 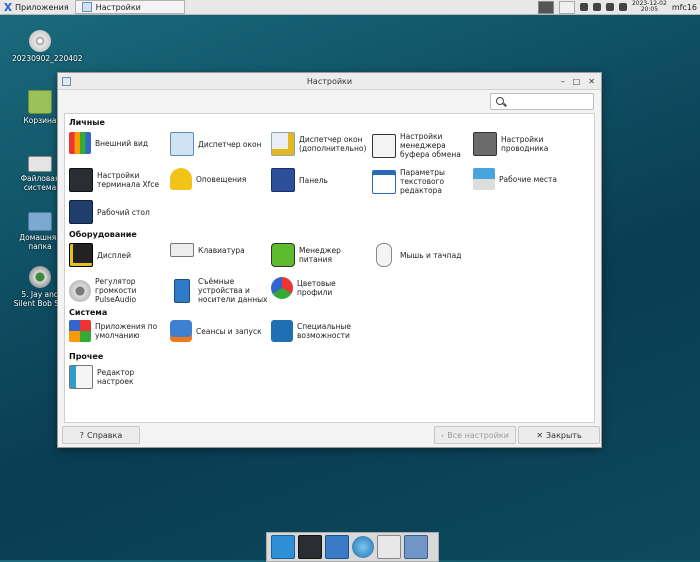 I want to click on item-window-manager-tweaks: Диспетчер окон (дополнительно), so click(x=321, y=144).